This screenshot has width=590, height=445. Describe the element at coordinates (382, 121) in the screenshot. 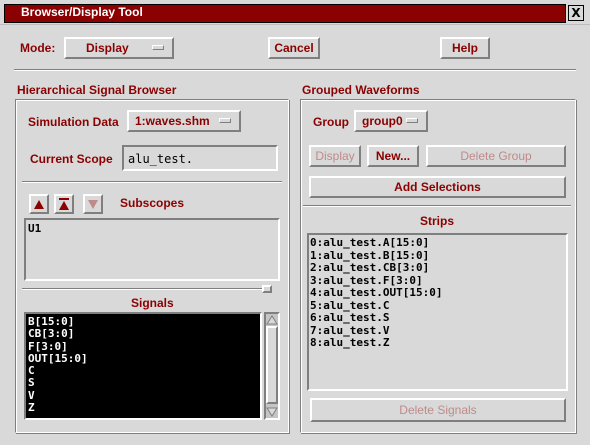

I see `group-value: group0` at that location.